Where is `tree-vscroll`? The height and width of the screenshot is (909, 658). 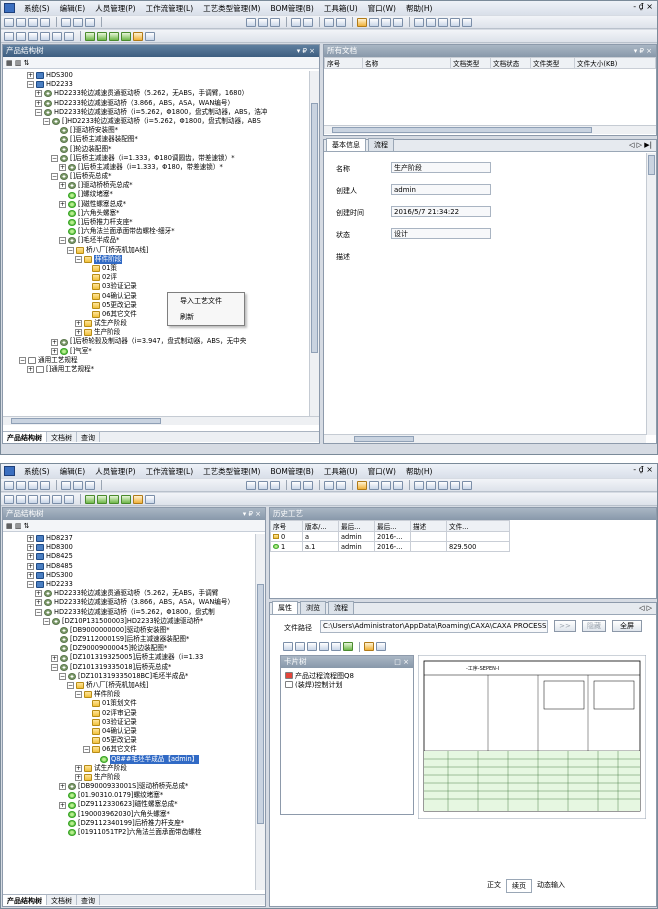
tree-vscroll is located at coordinates (314, 243).